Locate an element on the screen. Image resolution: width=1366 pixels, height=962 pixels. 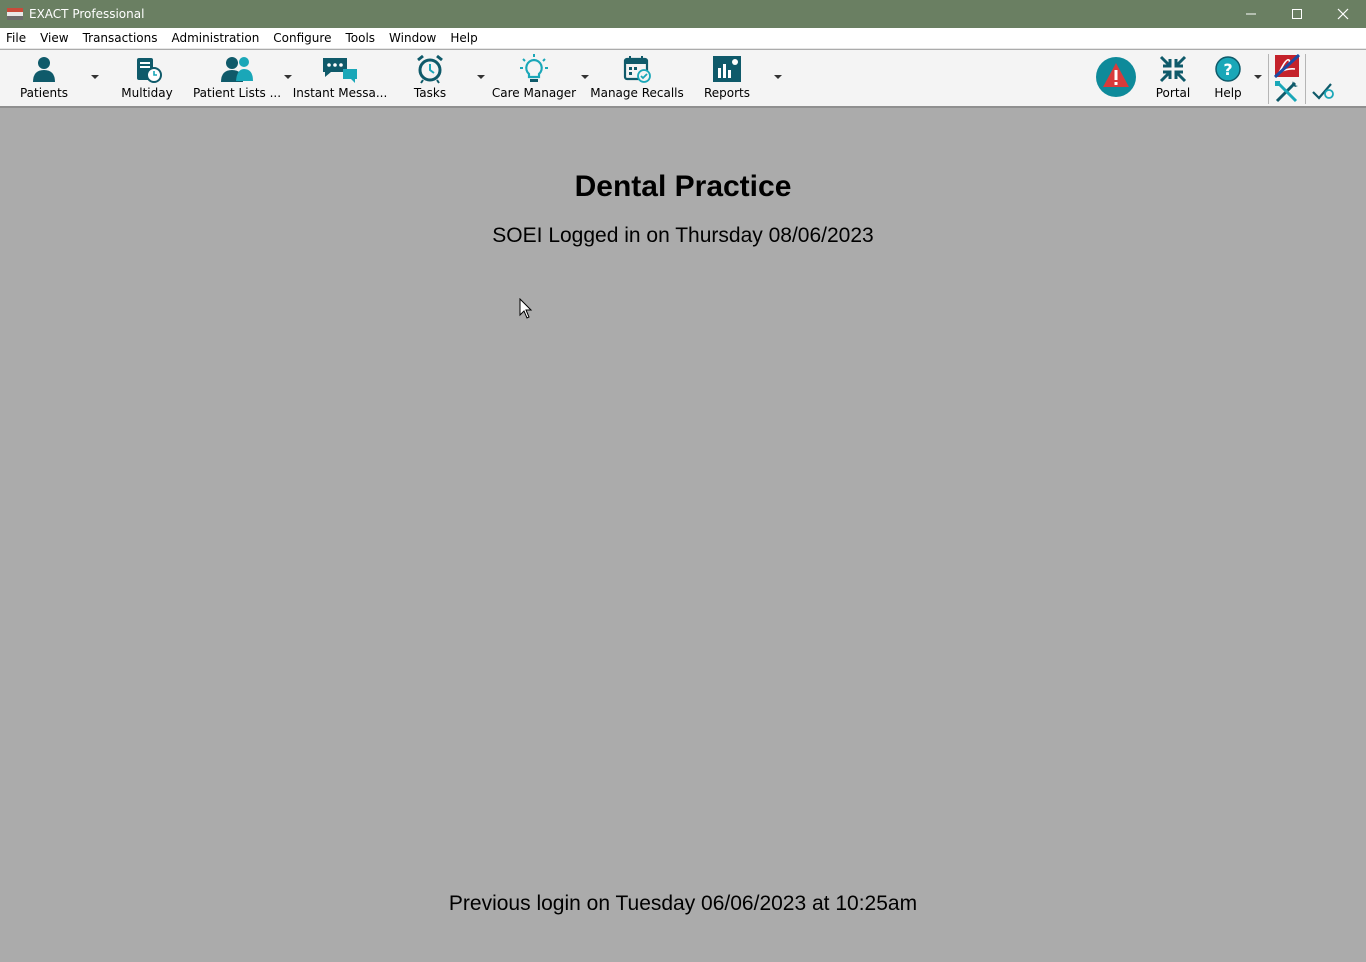
portal-button: Portal is located at coordinates (1173, 78).